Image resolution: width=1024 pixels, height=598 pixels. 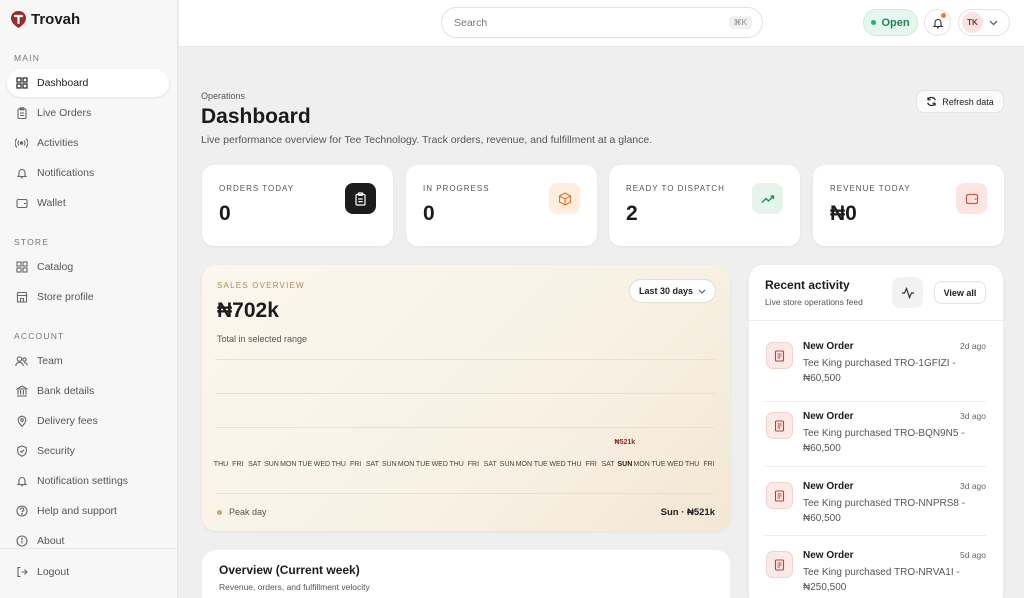 What do you see at coordinates (960, 101) in the screenshot?
I see `refresh-data-button: Refresh data` at bounding box center [960, 101].